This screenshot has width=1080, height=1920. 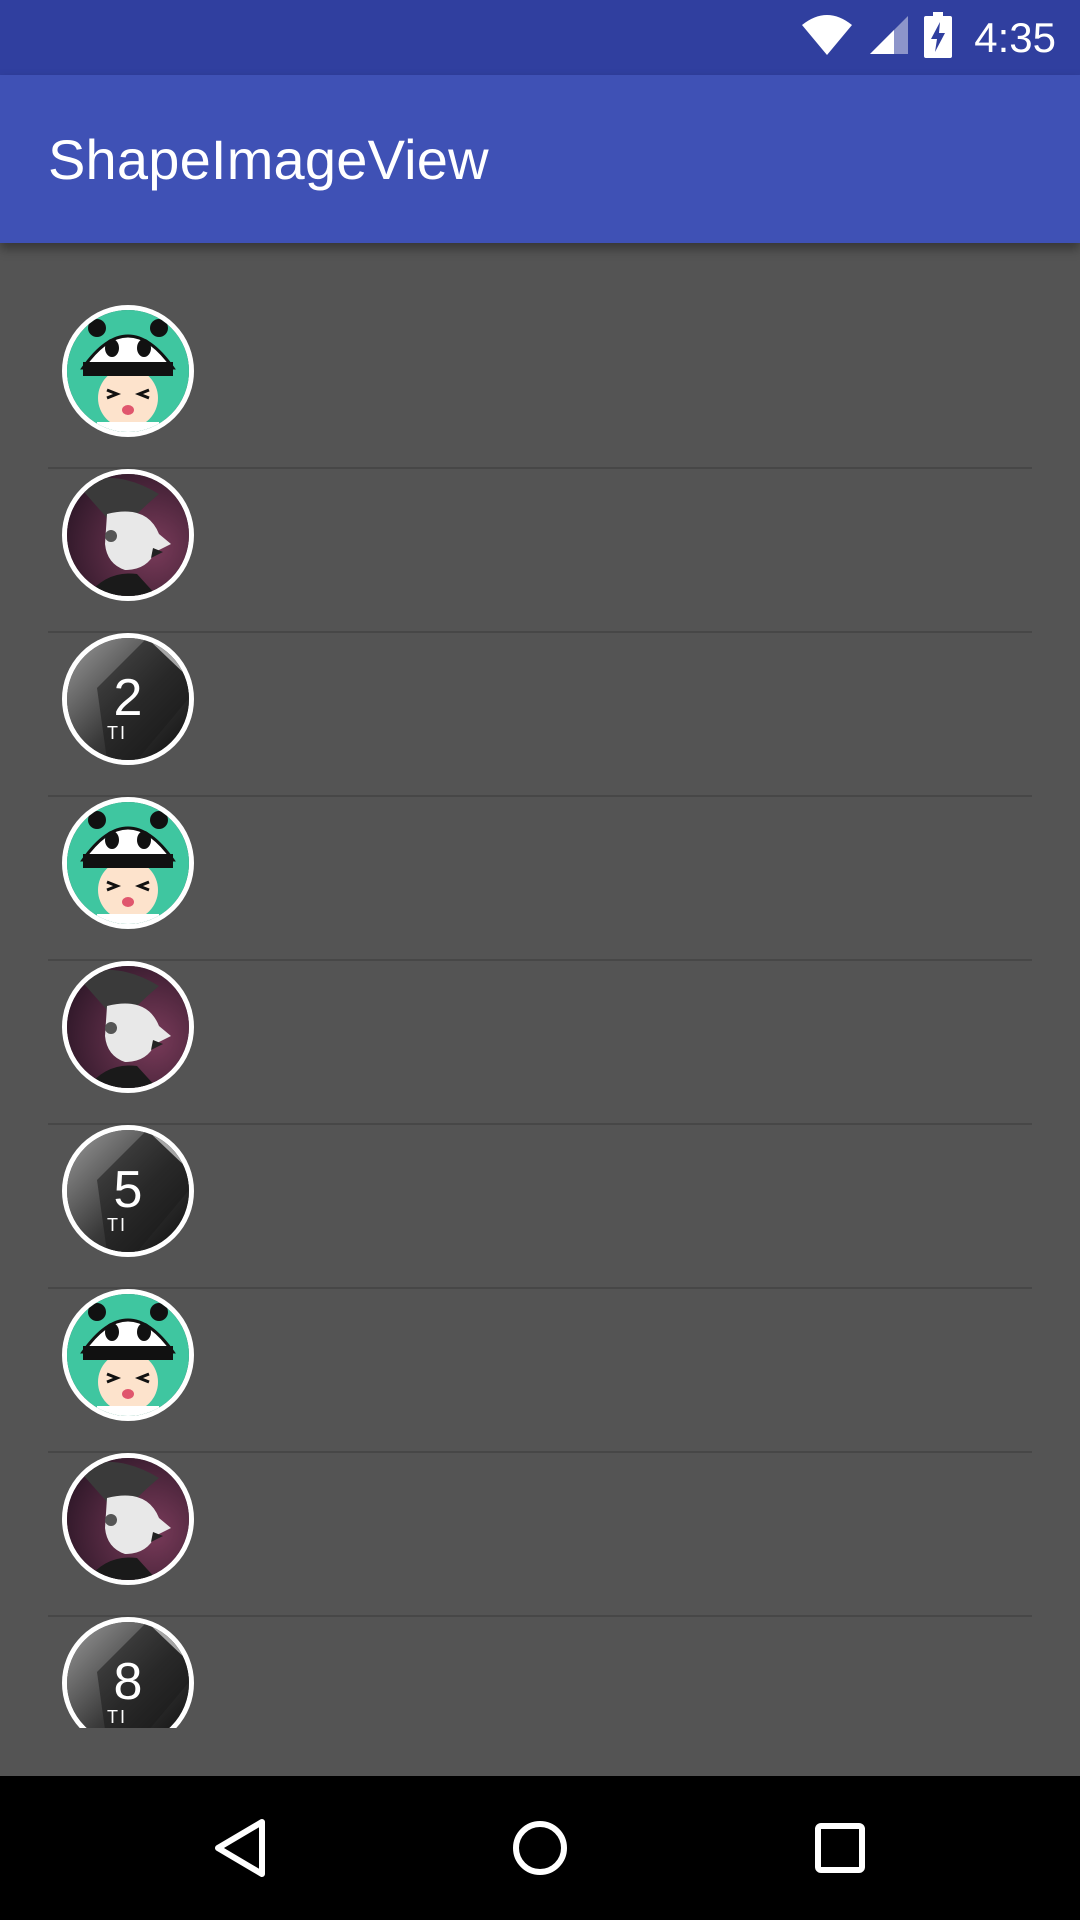 I want to click on wifi-icon, so click(x=827, y=37).